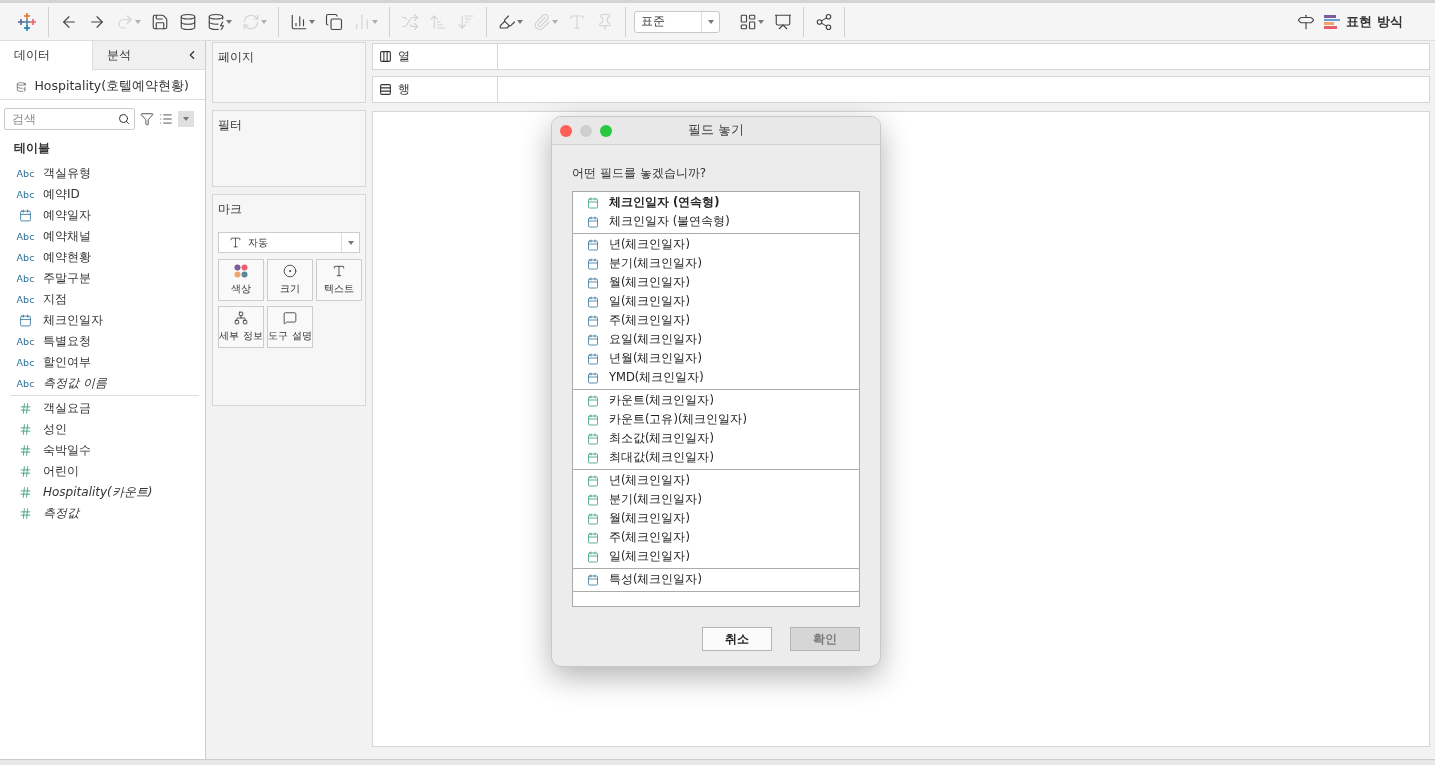 The image size is (1435, 765). What do you see at coordinates (55, 299) in the screenshot?
I see `field-name: 지점` at bounding box center [55, 299].